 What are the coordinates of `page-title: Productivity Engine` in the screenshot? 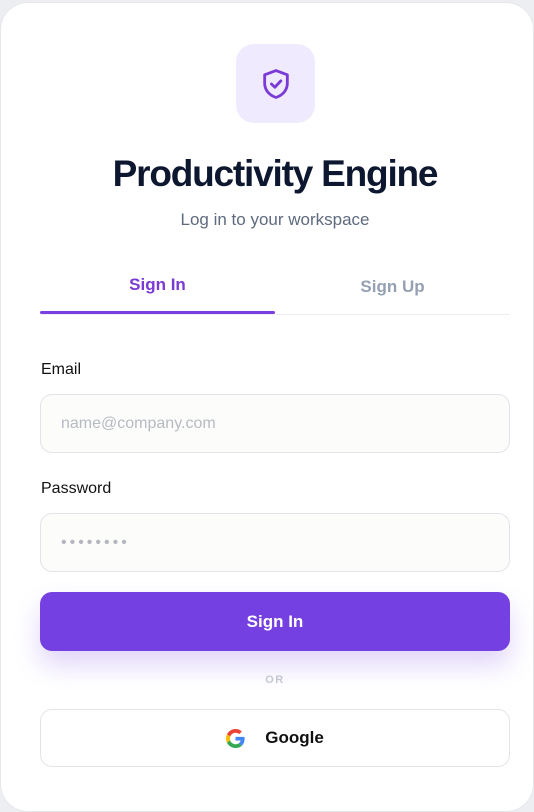 It's located at (275, 173).